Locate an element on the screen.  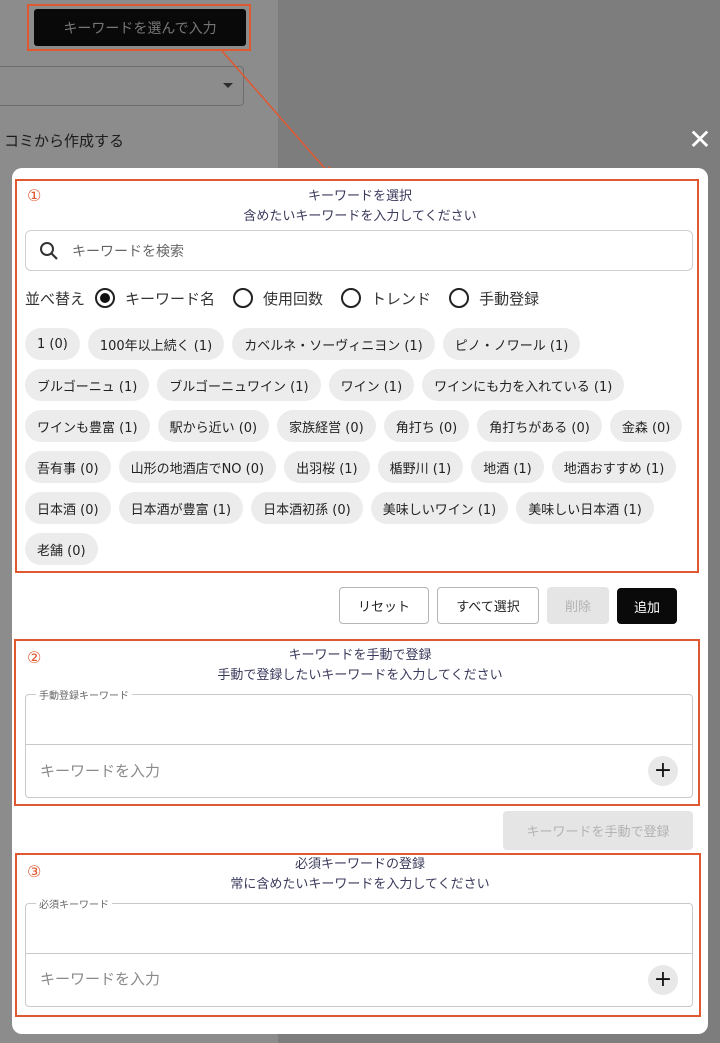
keyword-chip: 地酒 (1) is located at coordinates (507, 467).